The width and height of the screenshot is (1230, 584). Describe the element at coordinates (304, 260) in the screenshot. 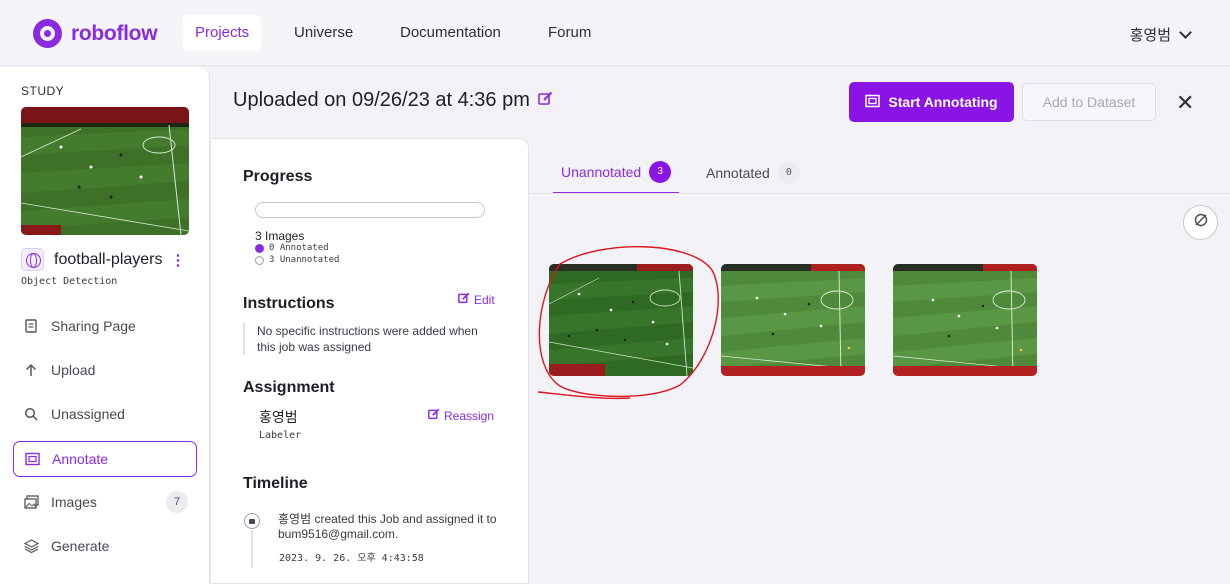

I see `unannotated-count: 3 Unannotated` at that location.